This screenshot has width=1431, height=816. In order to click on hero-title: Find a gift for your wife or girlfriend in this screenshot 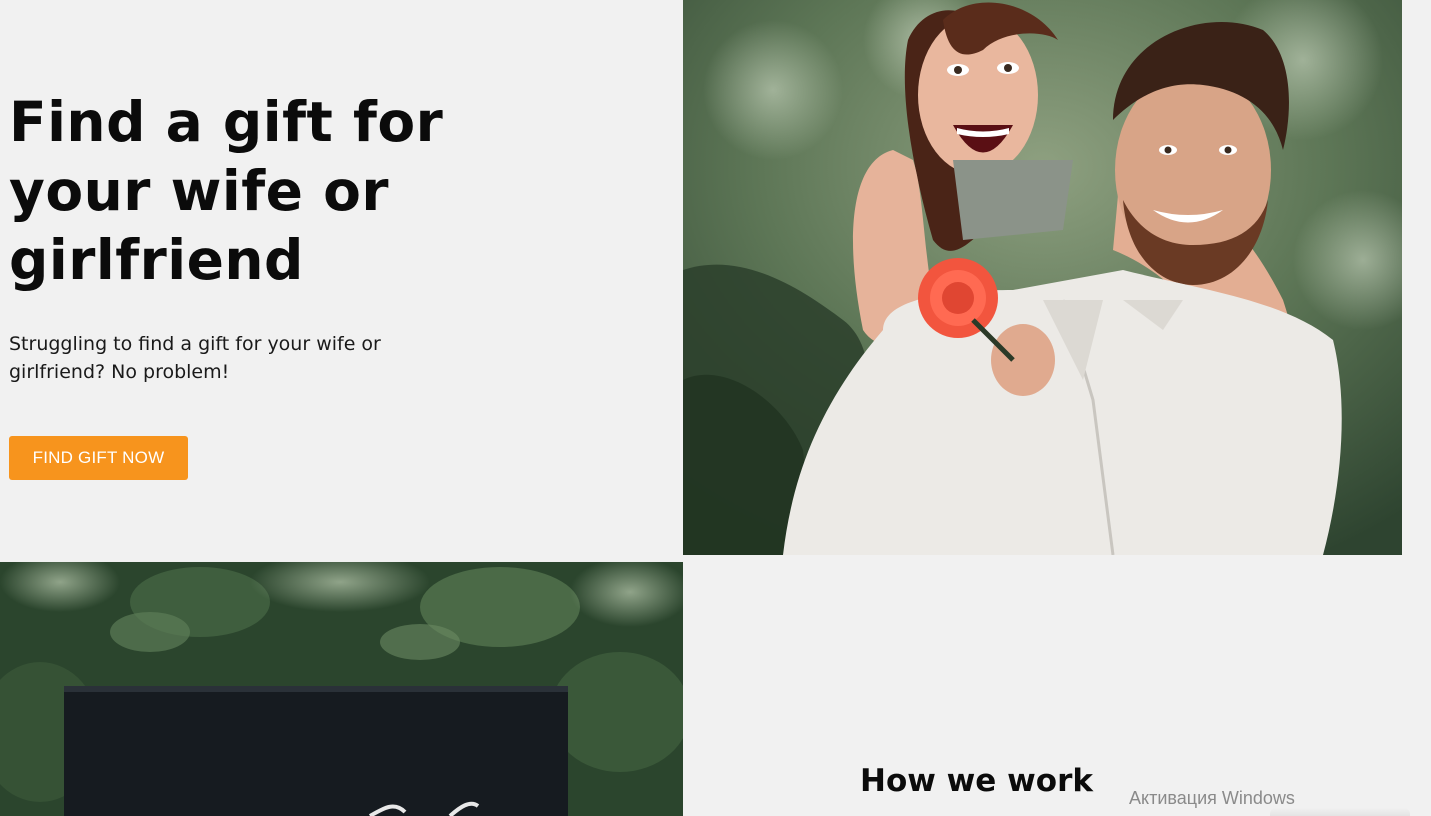, I will do `click(226, 191)`.